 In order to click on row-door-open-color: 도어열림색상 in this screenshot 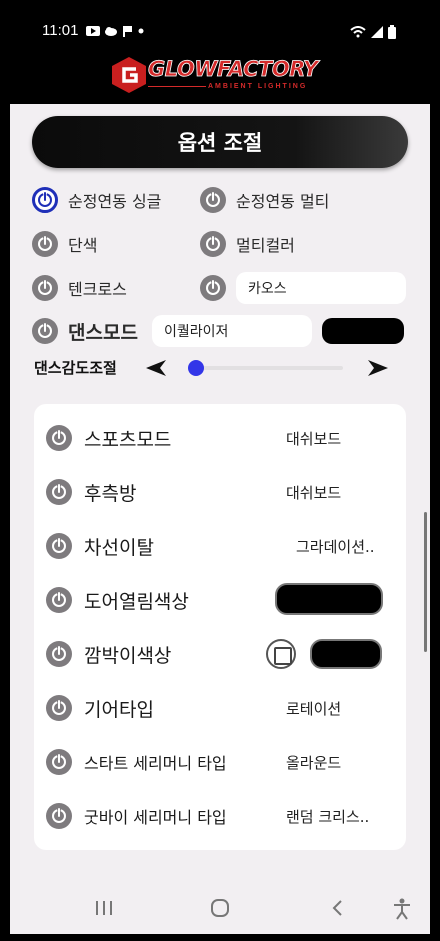, I will do `click(221, 600)`.